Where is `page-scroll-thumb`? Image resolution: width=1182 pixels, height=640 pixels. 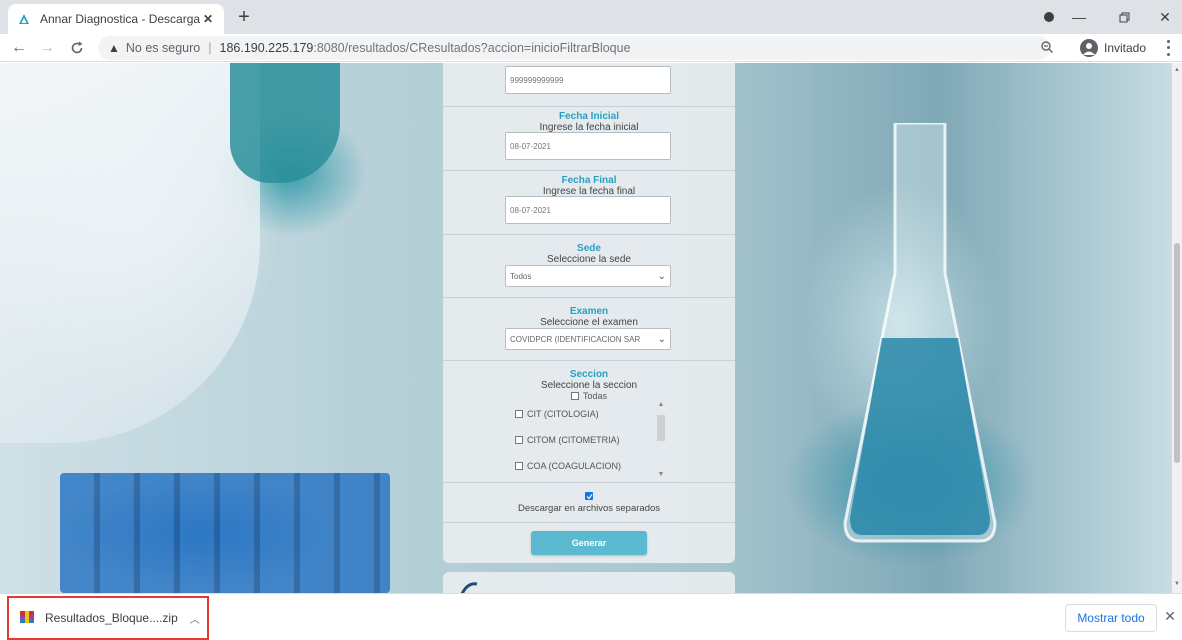 page-scroll-thumb is located at coordinates (1177, 353).